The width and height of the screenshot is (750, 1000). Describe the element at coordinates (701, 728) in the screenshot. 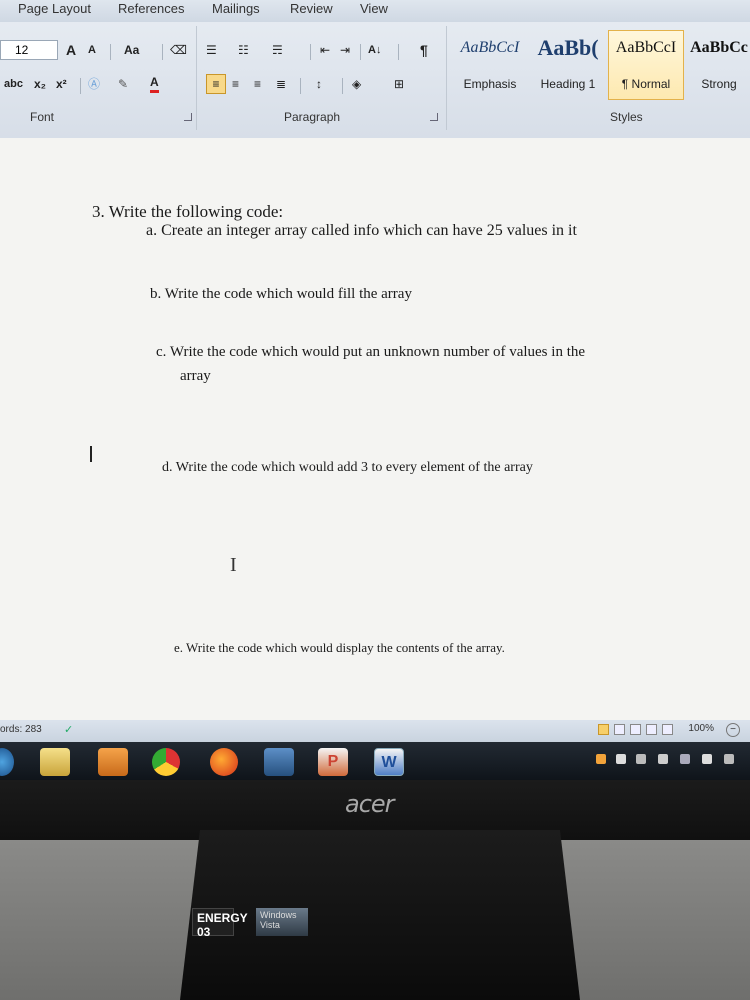

I see `zoom-level: 100%` at that location.